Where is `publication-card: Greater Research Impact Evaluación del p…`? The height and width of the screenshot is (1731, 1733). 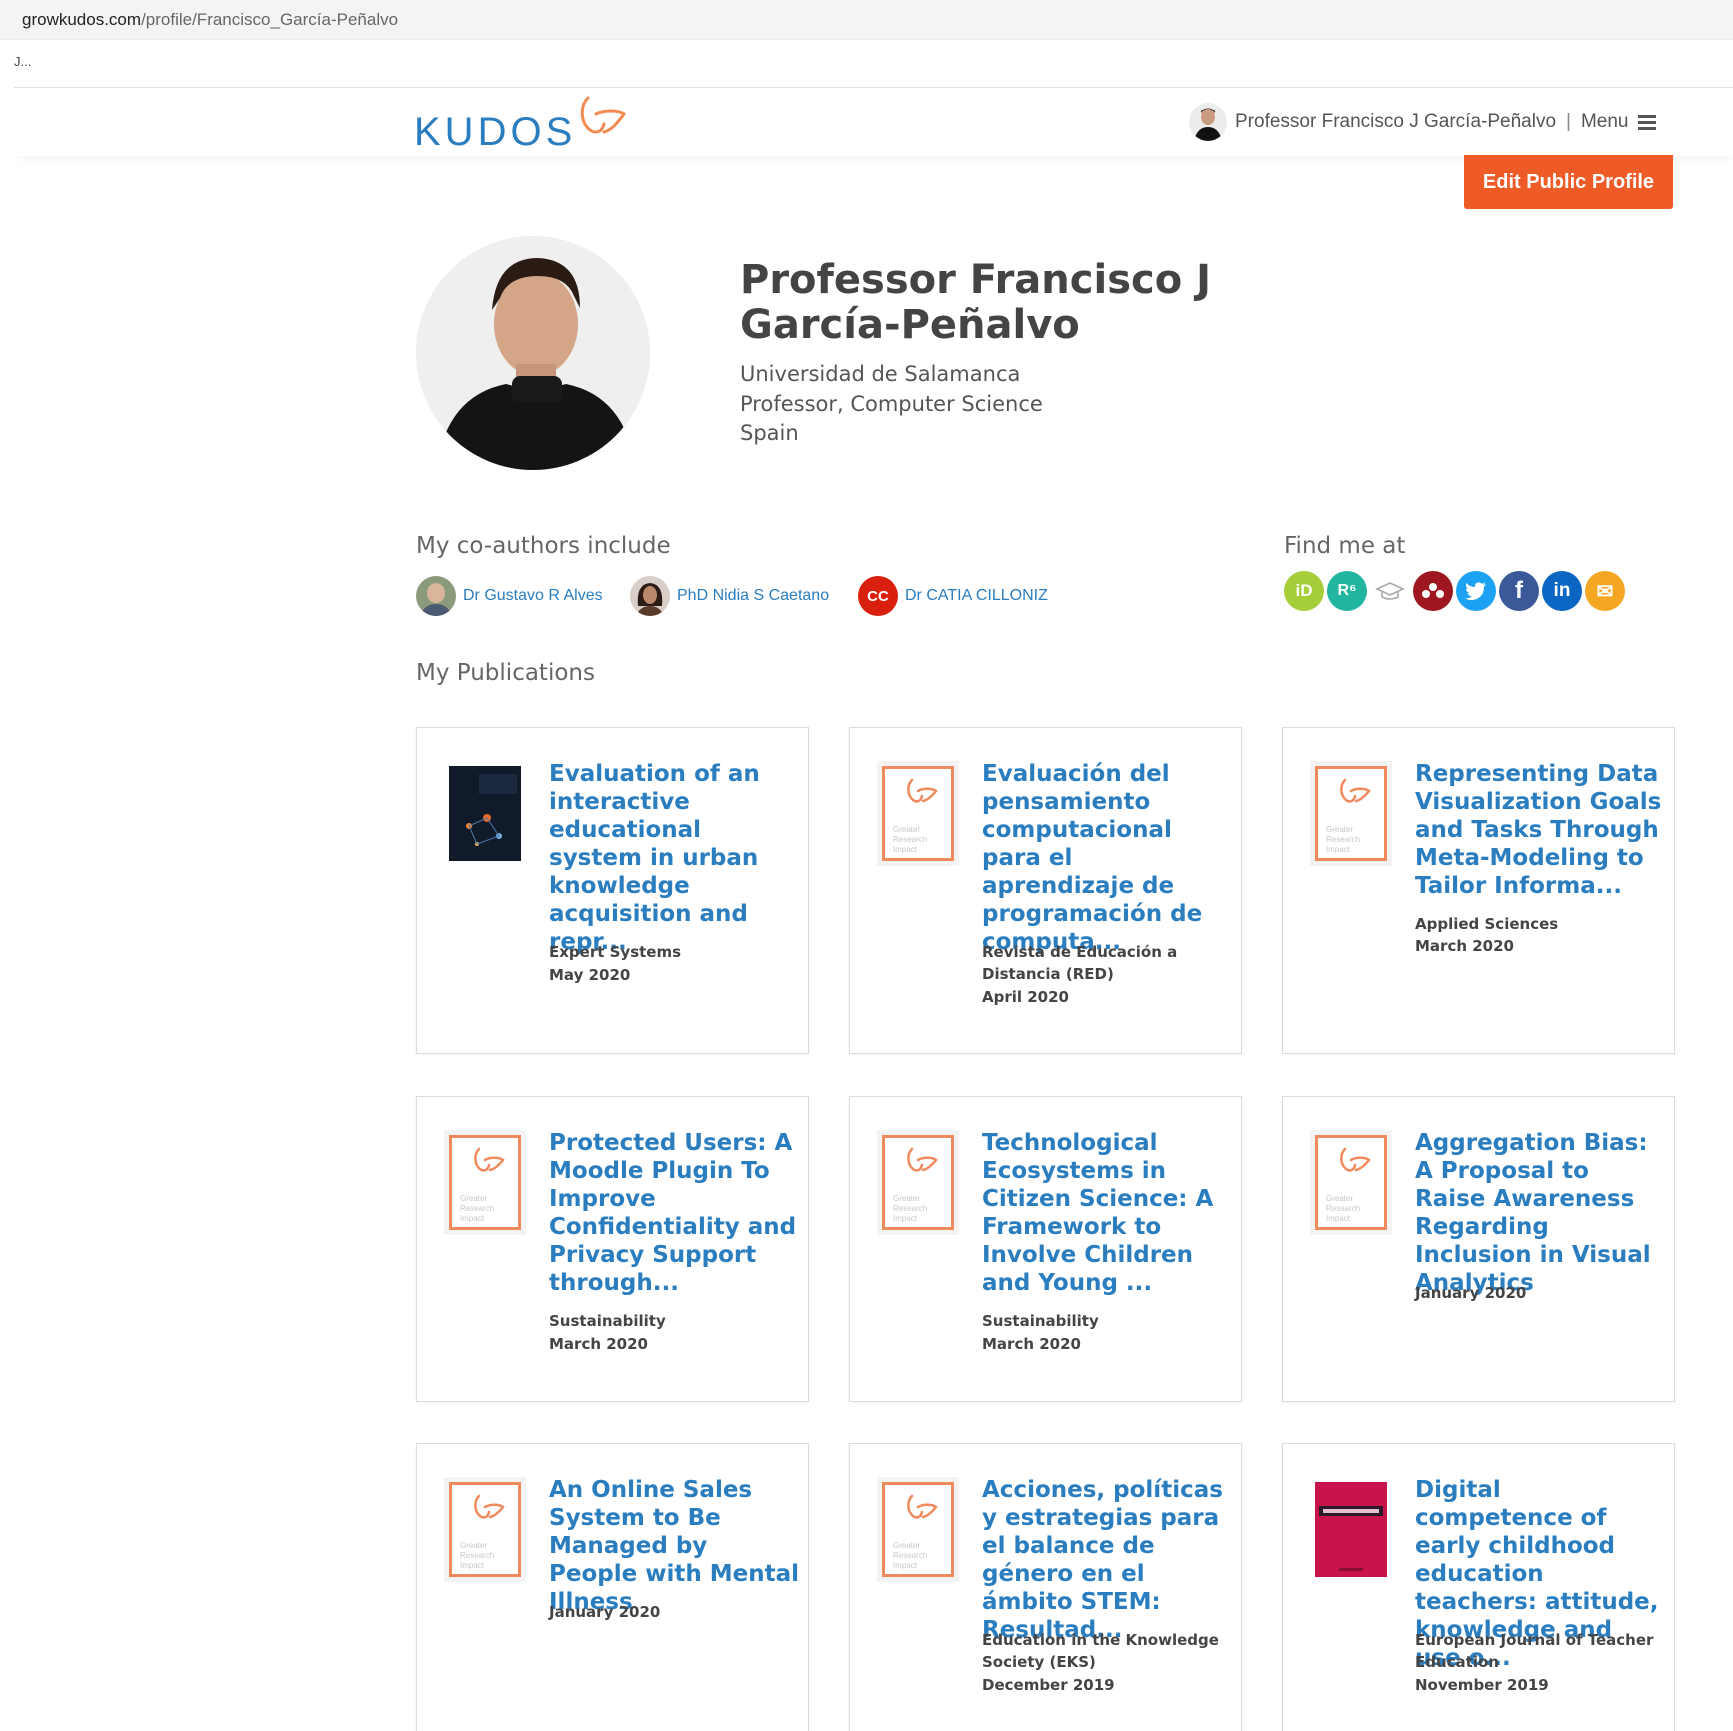
publication-card: Greater Research Impact Evaluación del p… is located at coordinates (1045, 890).